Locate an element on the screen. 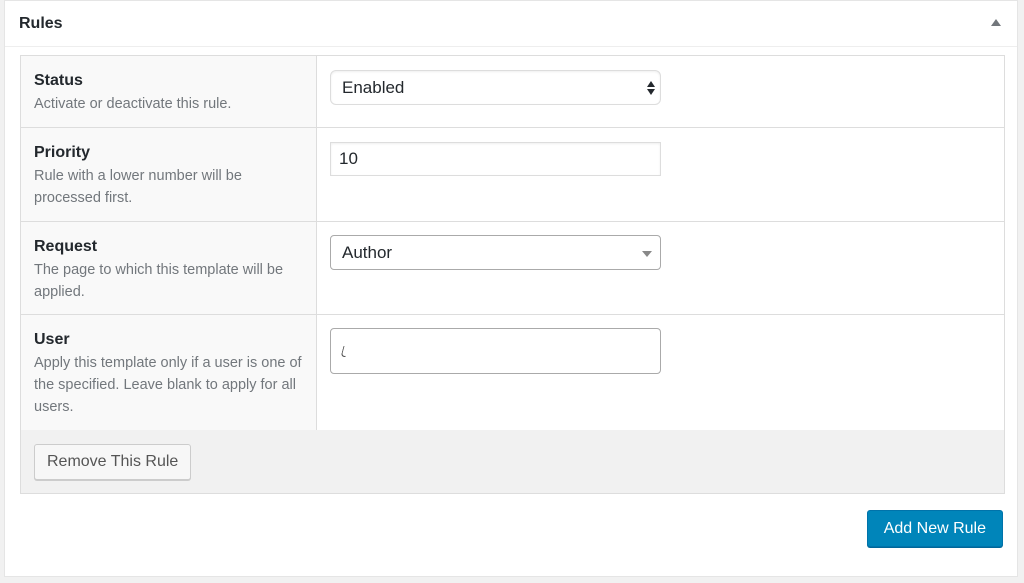  priority-input: 10 is located at coordinates (495, 159).